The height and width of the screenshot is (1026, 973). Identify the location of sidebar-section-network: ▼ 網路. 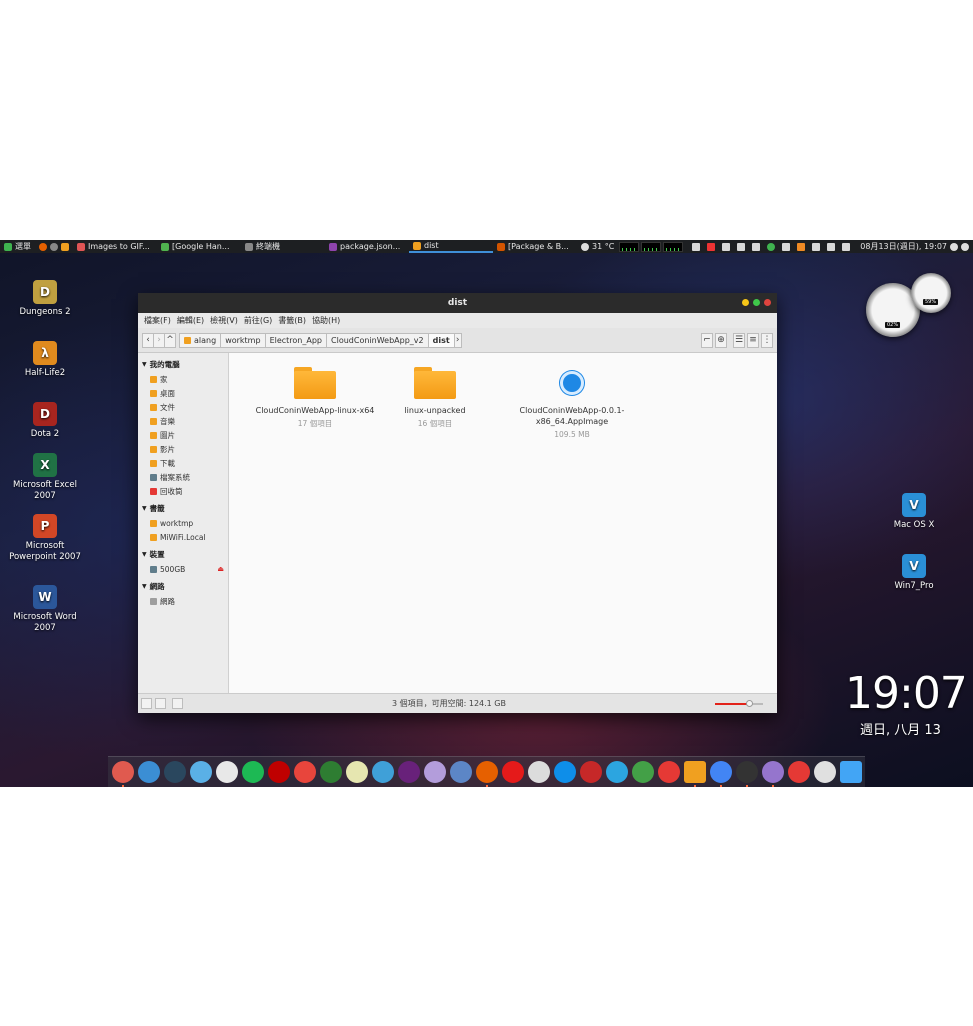
(183, 586).